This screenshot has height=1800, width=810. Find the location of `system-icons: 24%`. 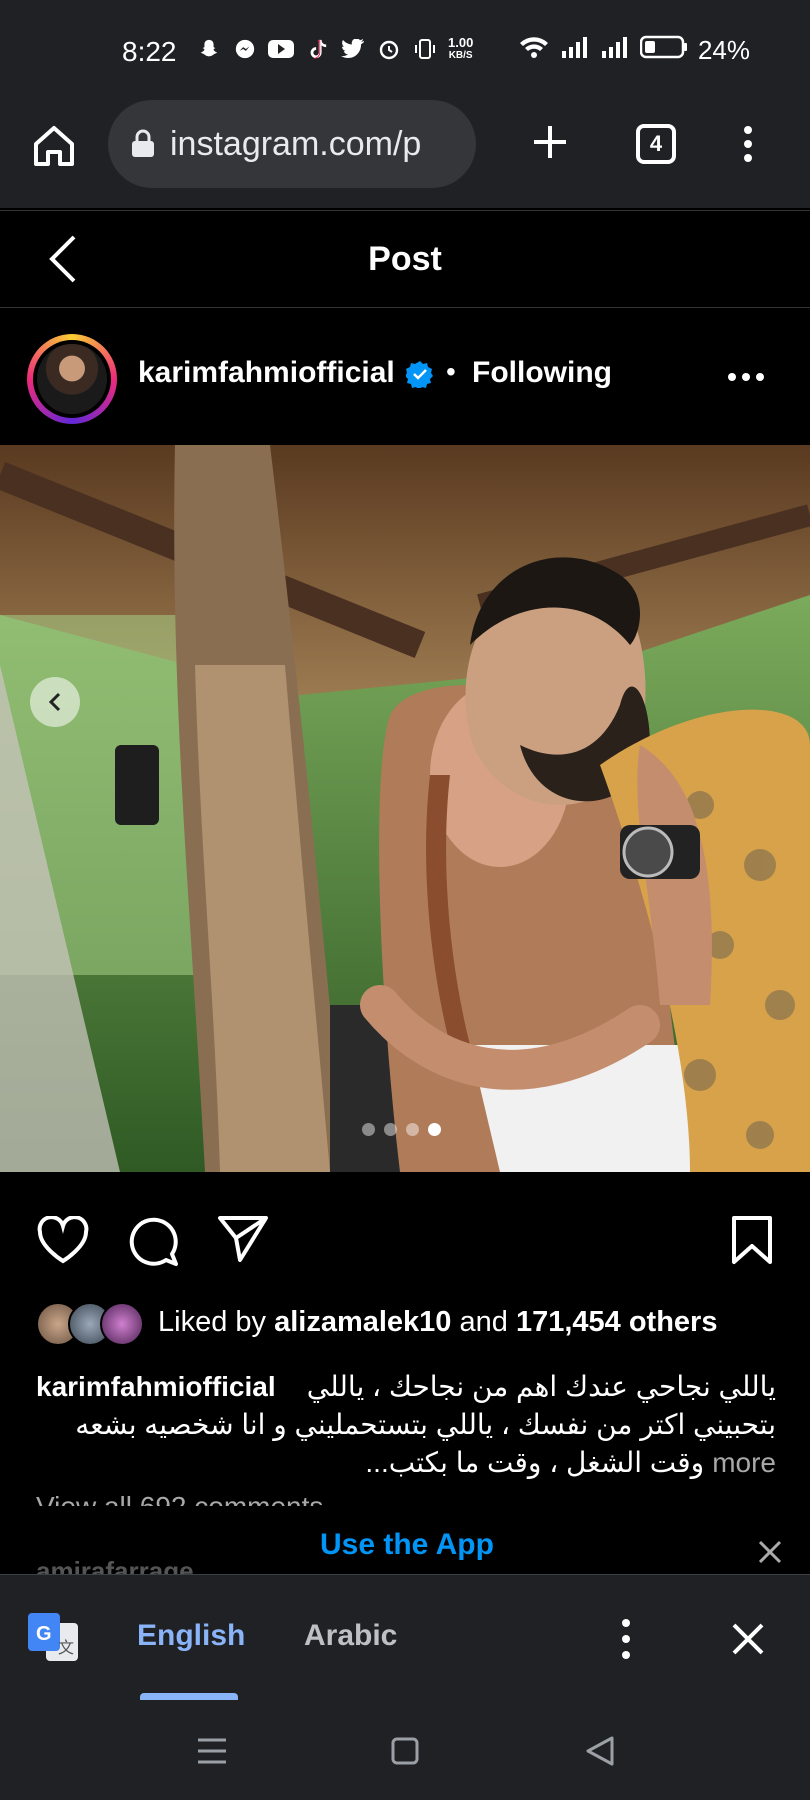

system-icons: 24% is located at coordinates (634, 50).